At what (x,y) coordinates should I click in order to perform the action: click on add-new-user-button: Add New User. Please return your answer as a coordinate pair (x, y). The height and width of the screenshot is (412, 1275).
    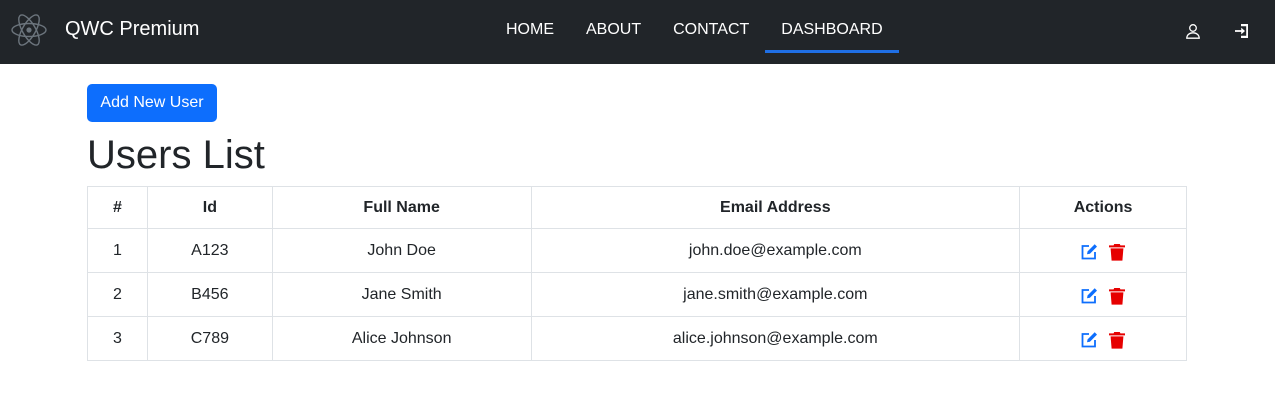
    Looking at the image, I should click on (152, 103).